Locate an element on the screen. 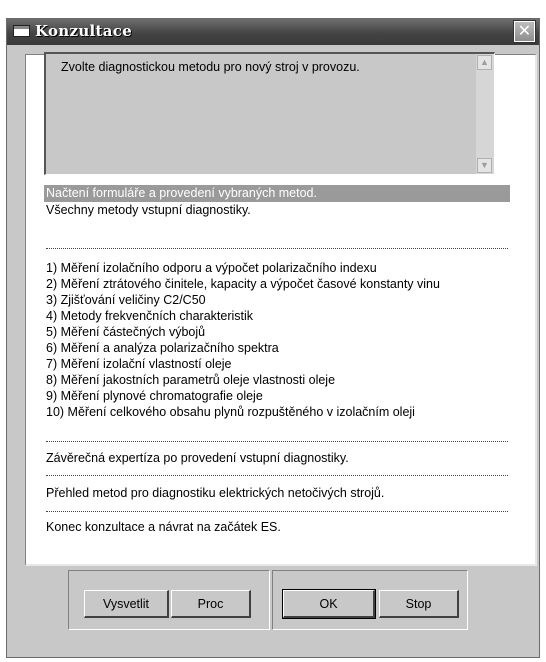 This screenshot has width=546, height=662. stop-button: Stop is located at coordinates (419, 604).